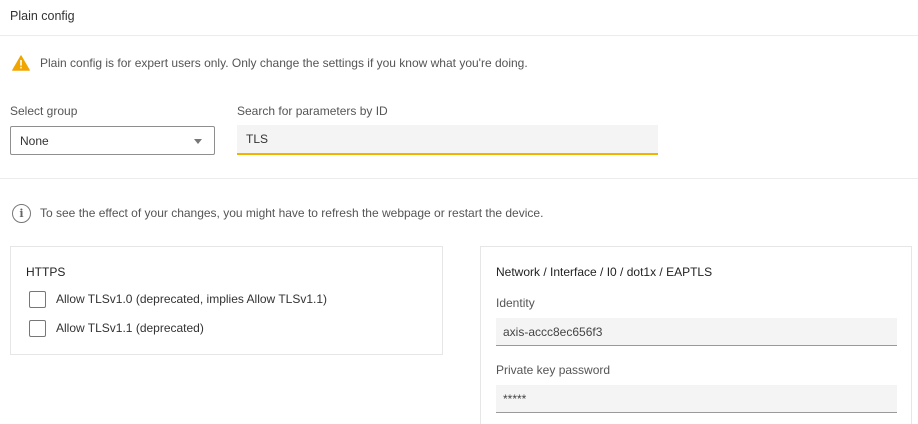  What do you see at coordinates (459, 35) in the screenshot?
I see `header-divider` at bounding box center [459, 35].